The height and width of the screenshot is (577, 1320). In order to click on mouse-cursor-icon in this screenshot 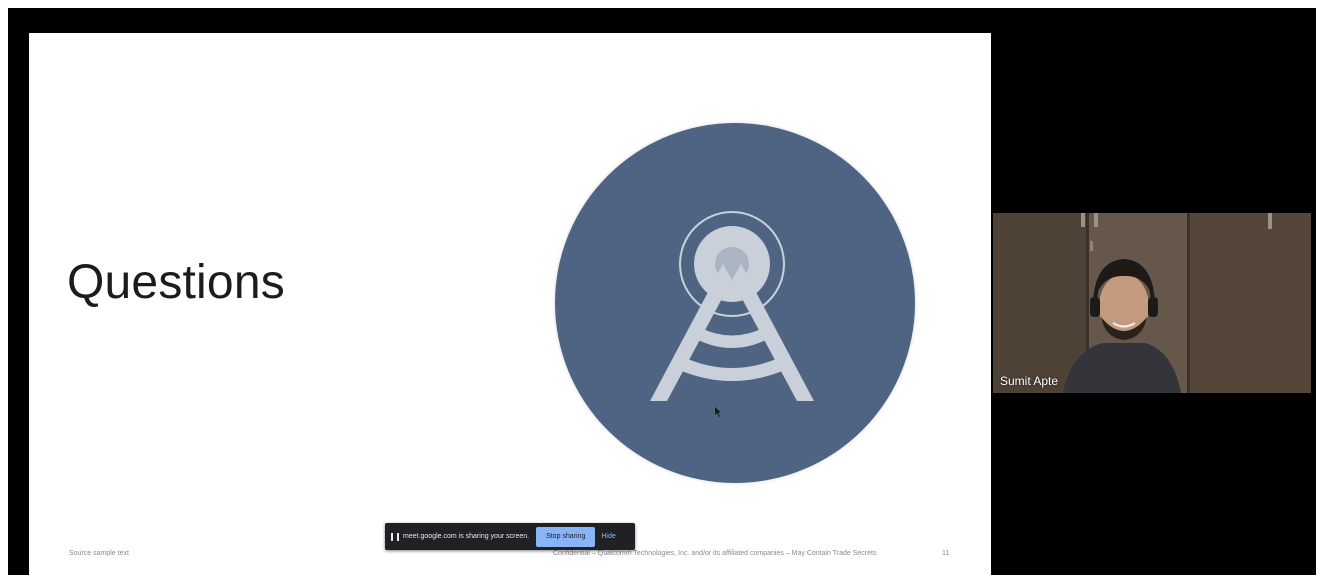, I will do `click(718, 412)`.